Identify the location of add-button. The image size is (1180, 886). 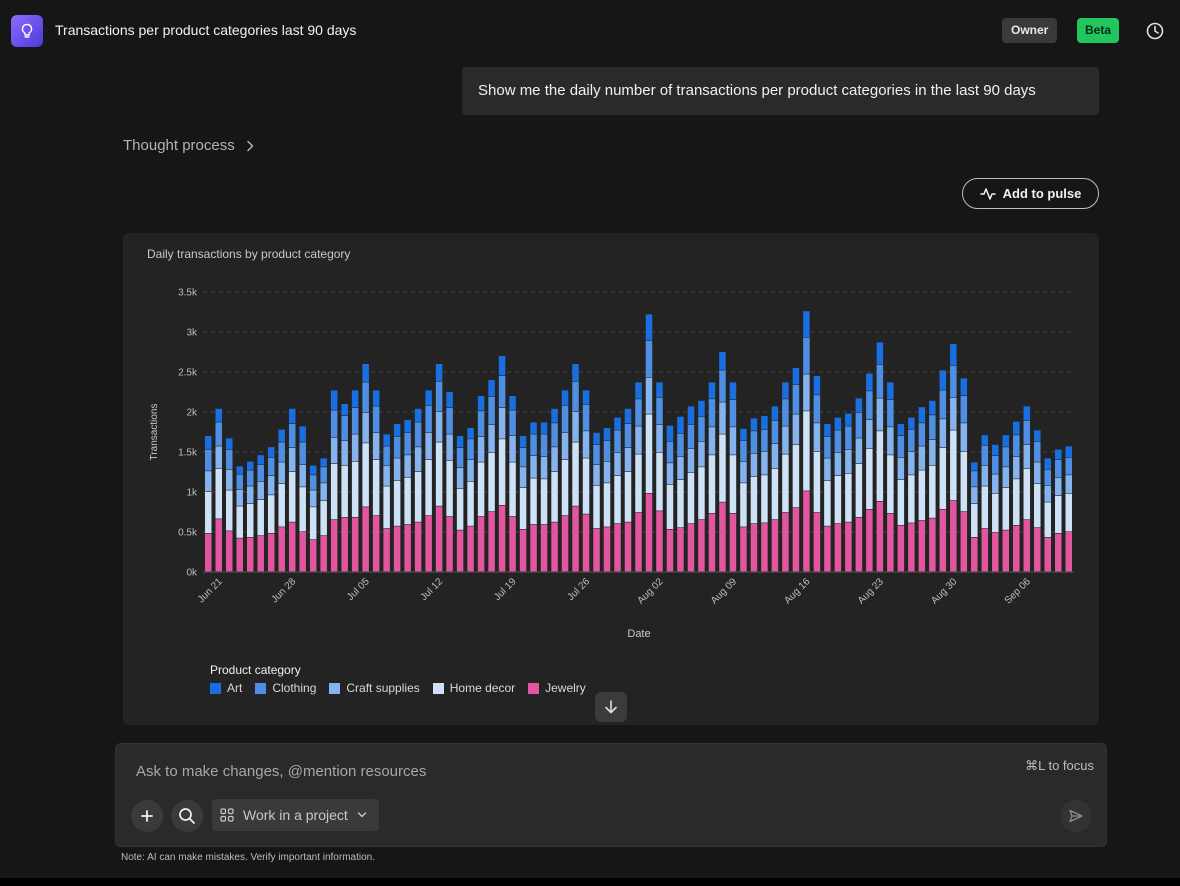
(147, 816).